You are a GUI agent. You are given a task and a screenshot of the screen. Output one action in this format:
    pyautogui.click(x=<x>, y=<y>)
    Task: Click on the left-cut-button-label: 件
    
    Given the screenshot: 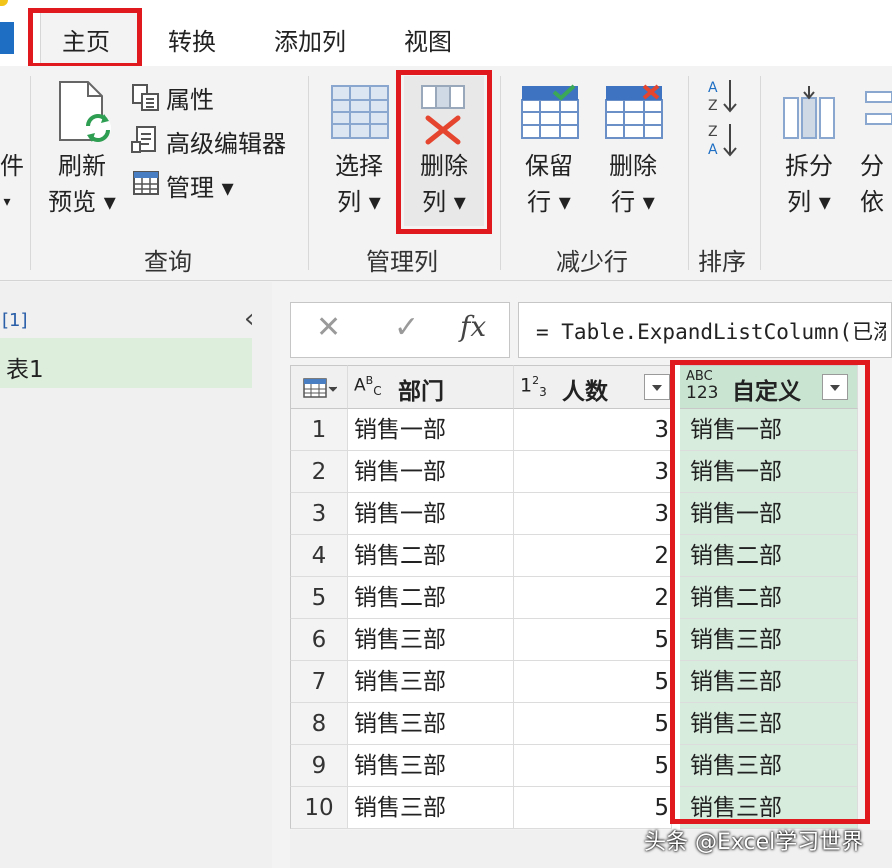 What is the action you would take?
    pyautogui.click(x=12, y=166)
    